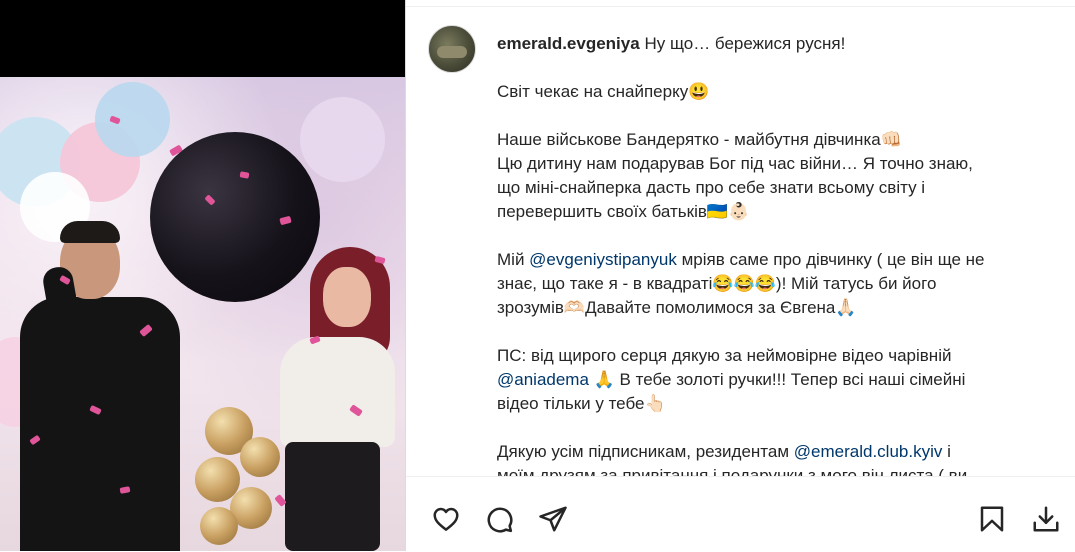 The height and width of the screenshot is (552, 1075). What do you see at coordinates (244, 175) in the screenshot?
I see `confetti` at bounding box center [244, 175].